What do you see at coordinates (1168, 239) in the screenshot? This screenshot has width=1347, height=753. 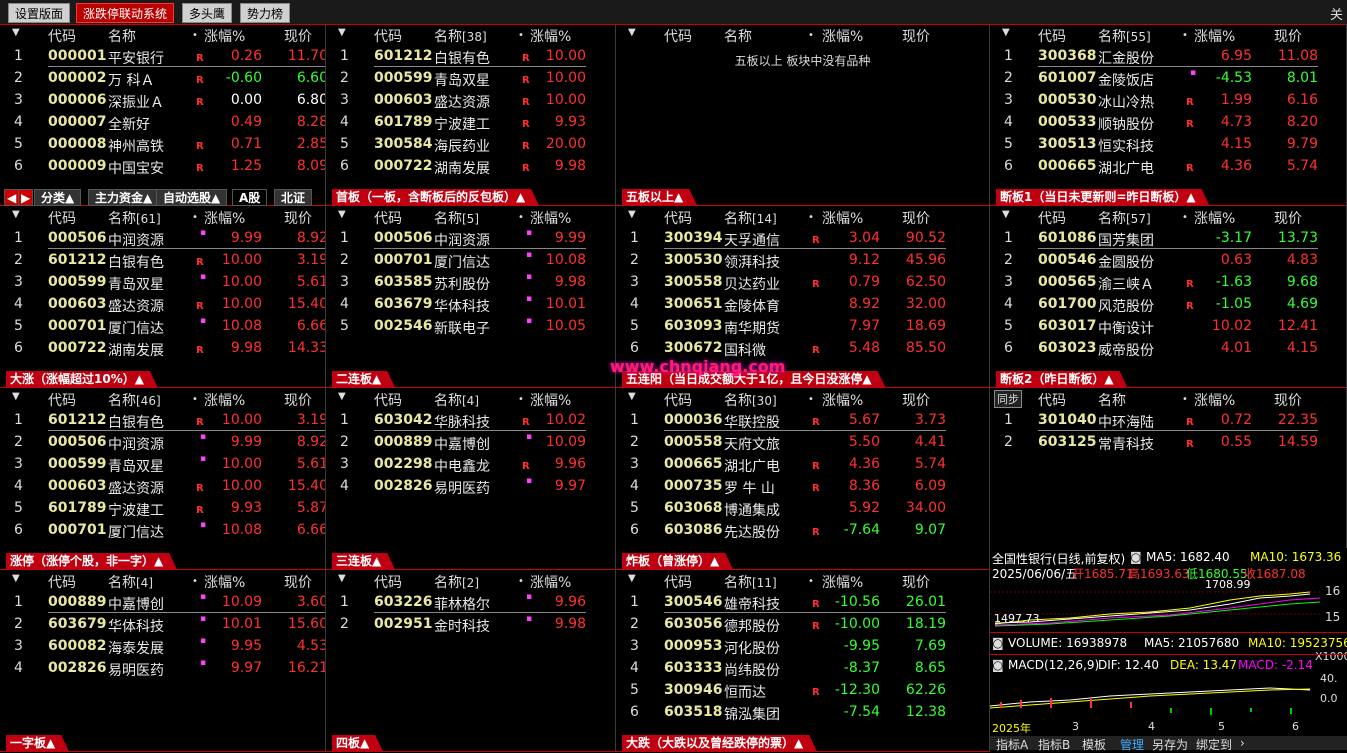 I see `table-row: 1 601086 国芳集团 -3.17 13.73` at bounding box center [1168, 239].